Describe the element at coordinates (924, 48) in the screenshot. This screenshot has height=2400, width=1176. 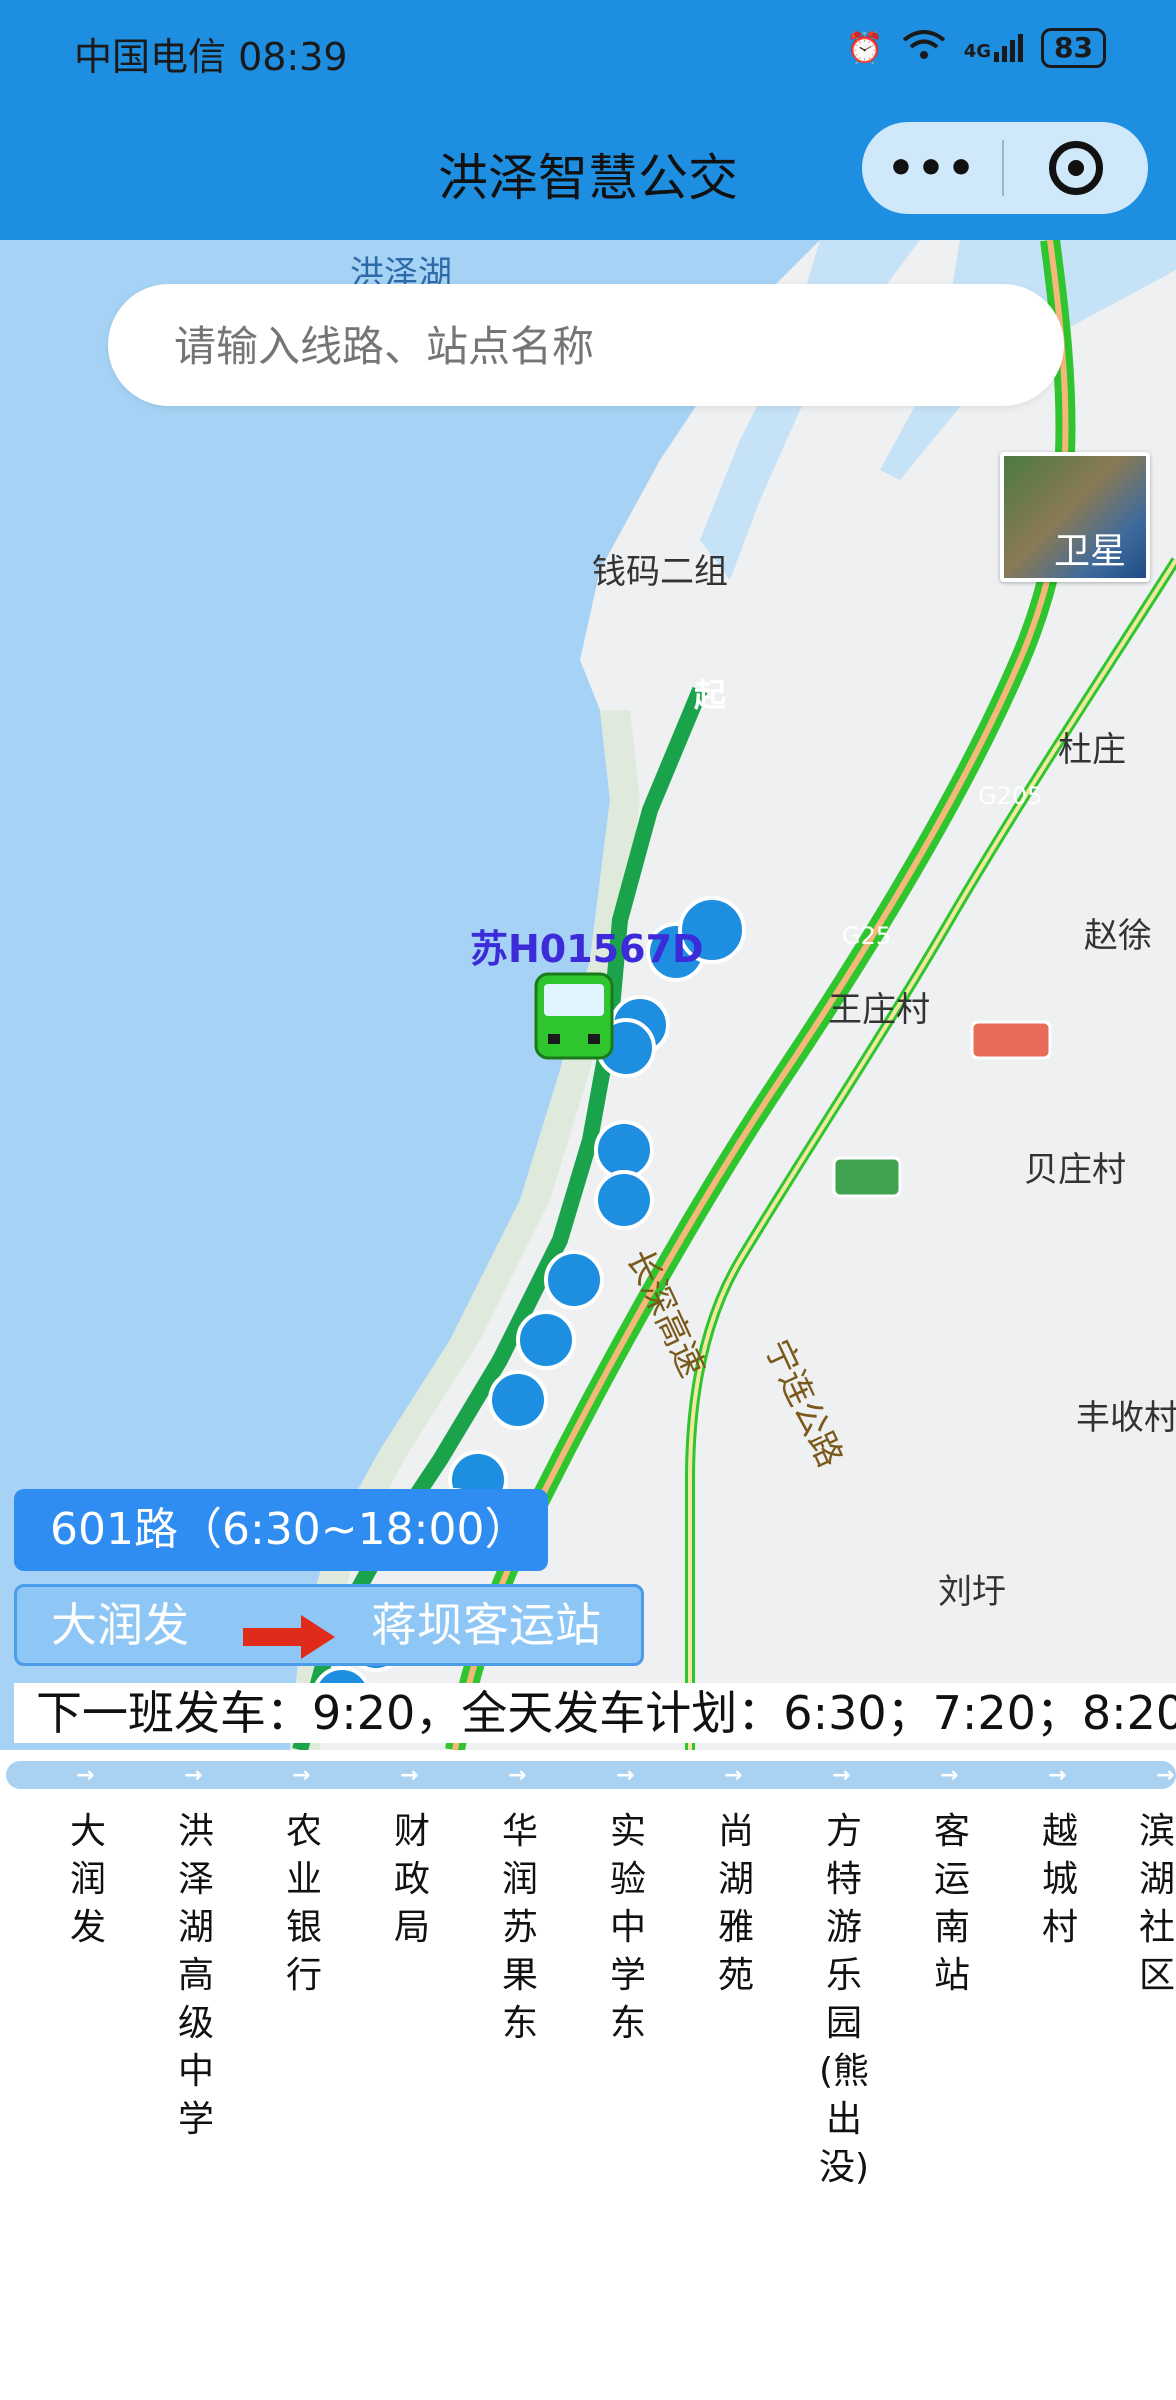
I see `wifi-icon` at that location.